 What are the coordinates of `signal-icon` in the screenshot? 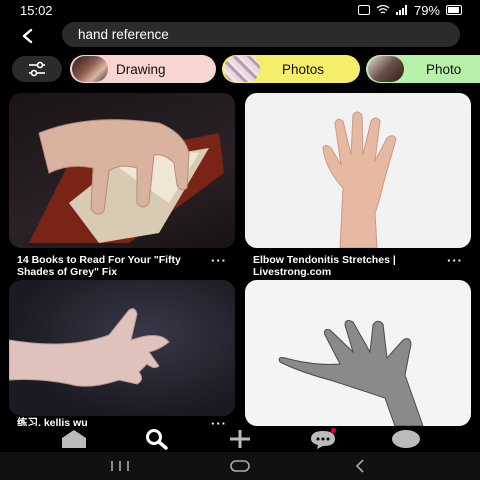 It's located at (401, 10).